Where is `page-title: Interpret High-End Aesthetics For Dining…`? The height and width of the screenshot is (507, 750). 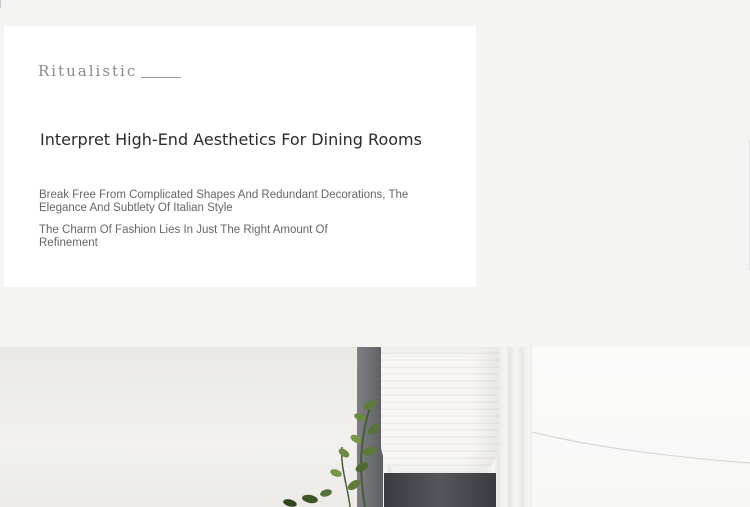 page-title: Interpret High-End Aesthetics For Dining… is located at coordinates (231, 139).